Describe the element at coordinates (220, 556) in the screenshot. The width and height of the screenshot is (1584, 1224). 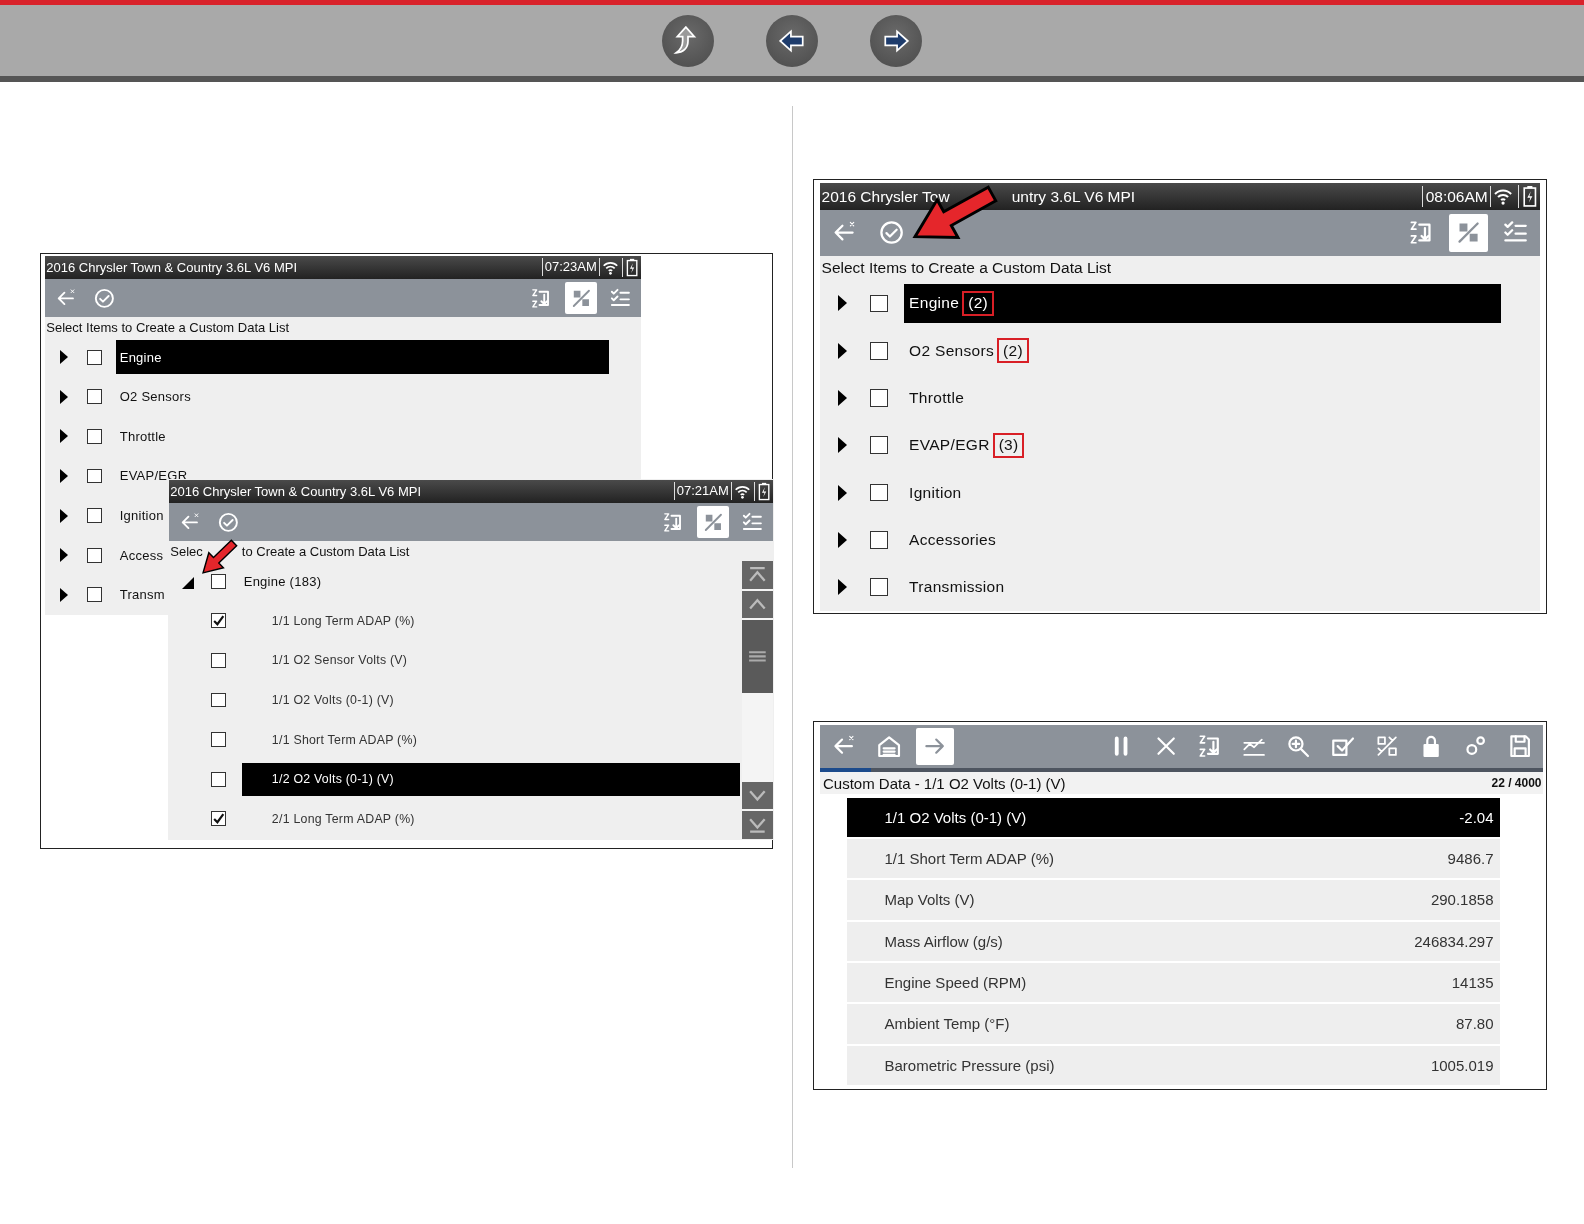
I see `callout-arrow` at that location.